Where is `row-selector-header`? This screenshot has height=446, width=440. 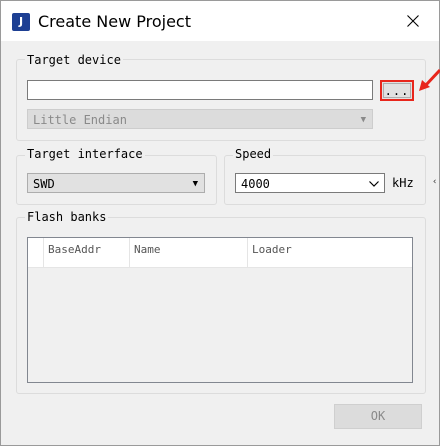 row-selector-header is located at coordinates (36, 252).